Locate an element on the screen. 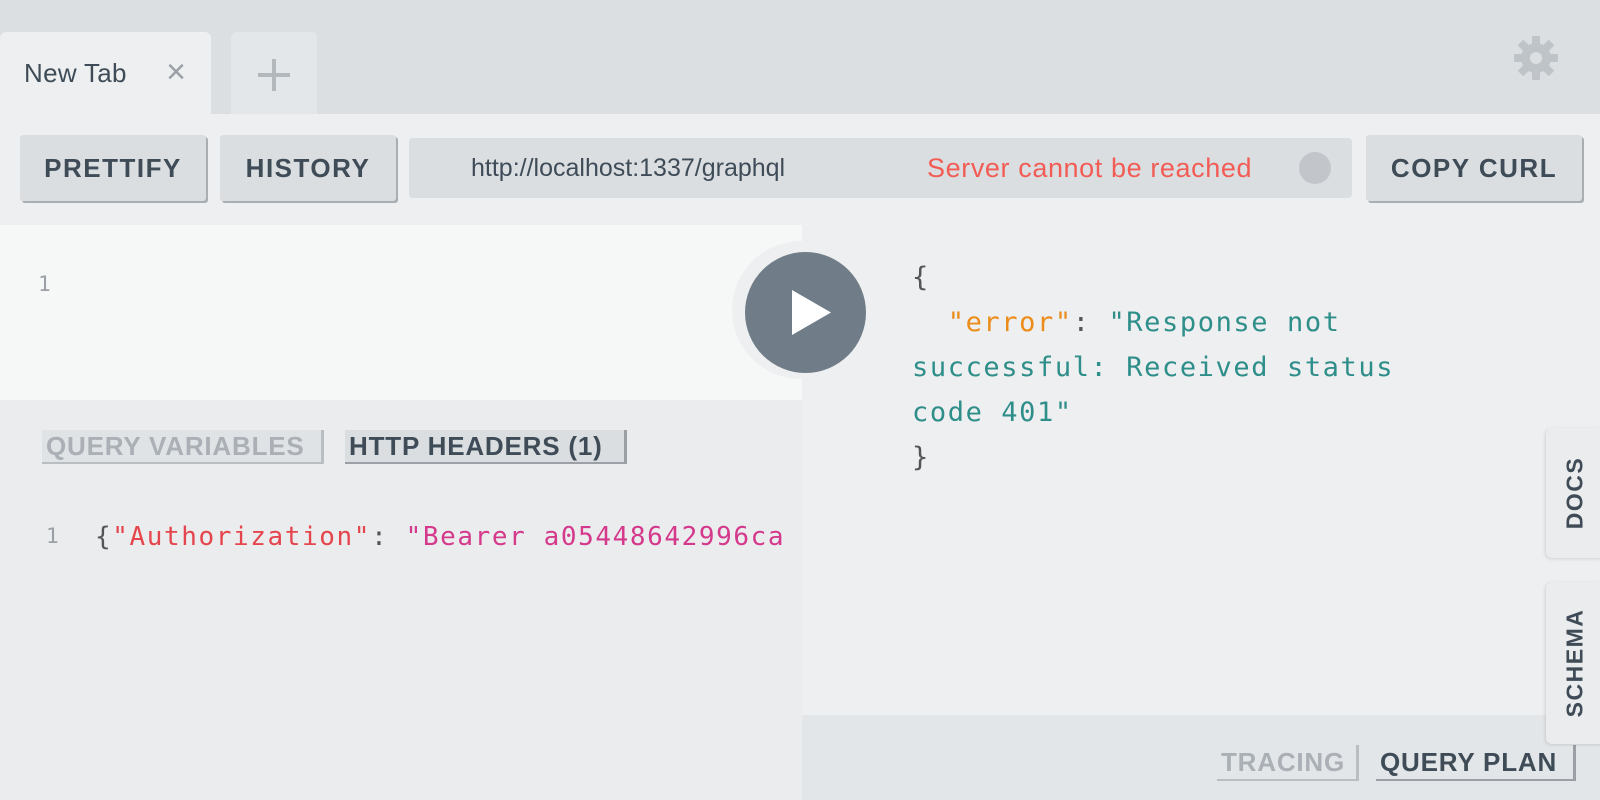  play-icon is located at coordinates (811, 312).